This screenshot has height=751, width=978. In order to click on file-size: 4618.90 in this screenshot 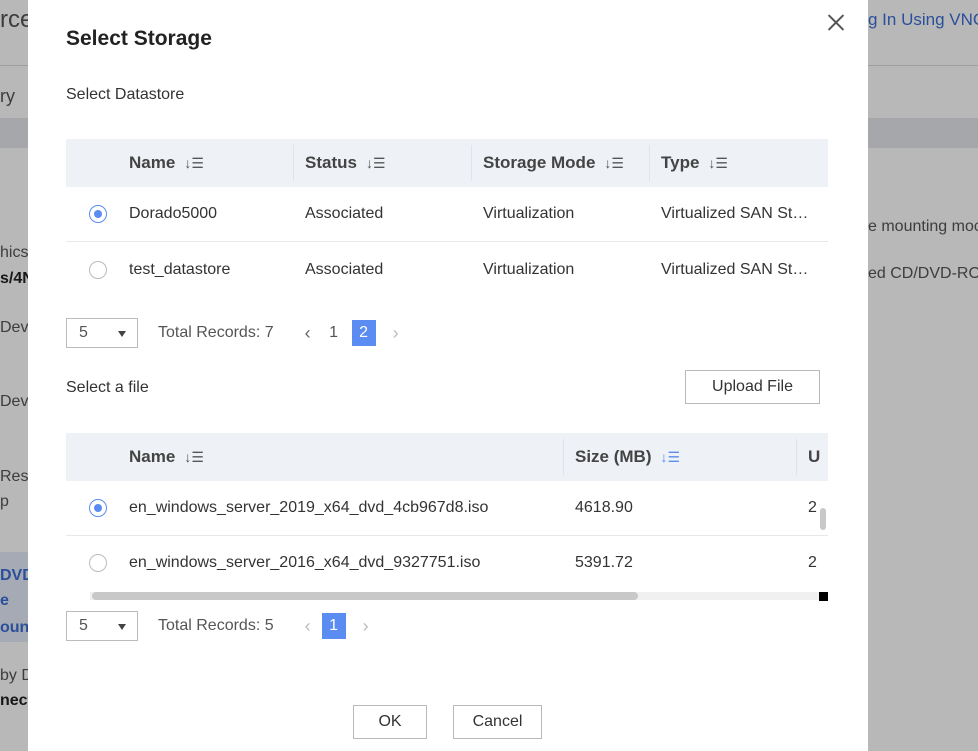, I will do `click(604, 507)`.